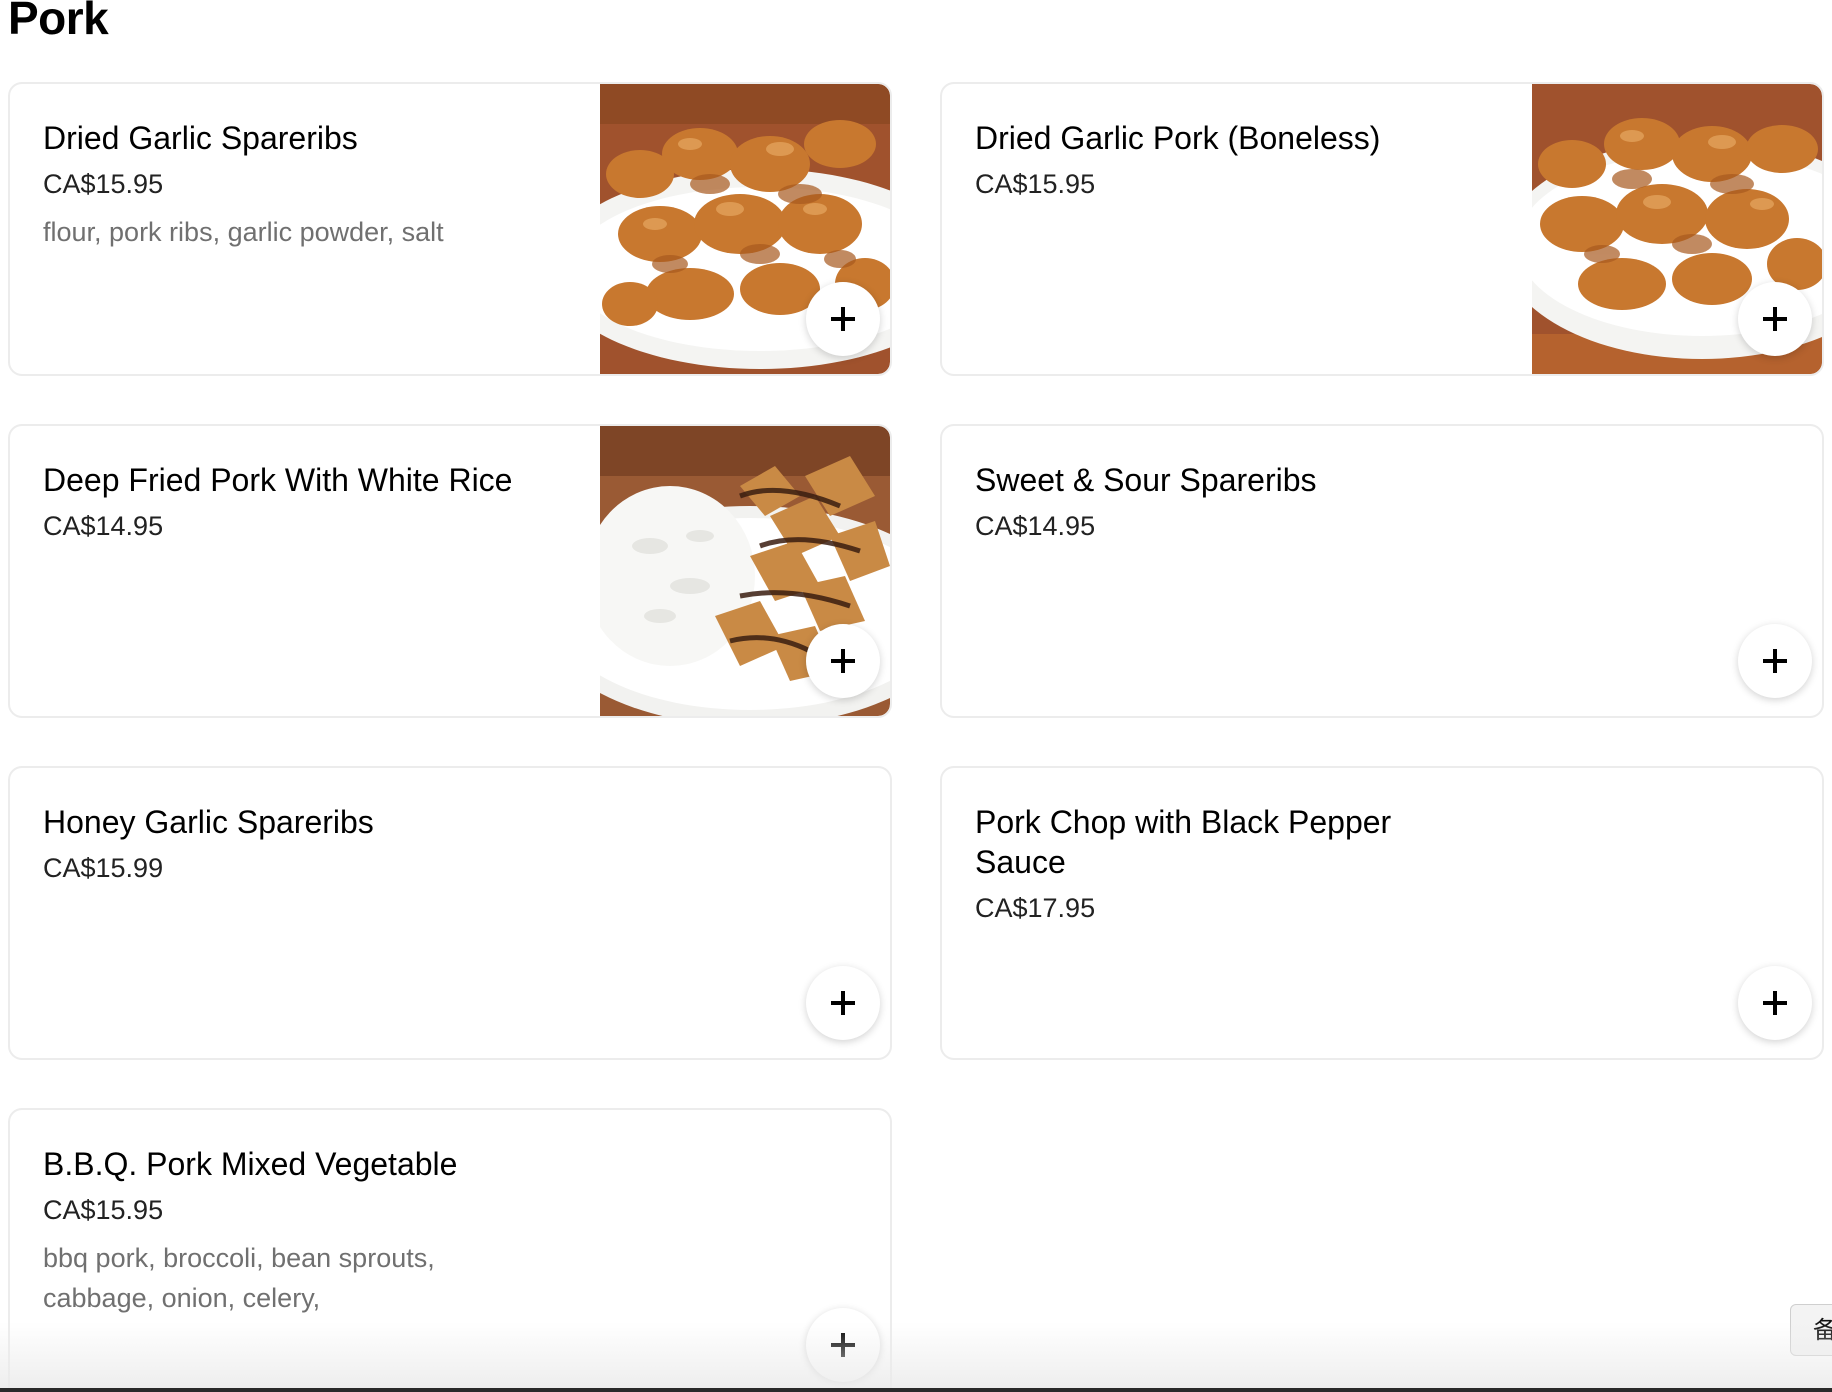 The height and width of the screenshot is (1392, 1832). Describe the element at coordinates (58, 22) in the screenshot. I see `section-title: Pork` at that location.